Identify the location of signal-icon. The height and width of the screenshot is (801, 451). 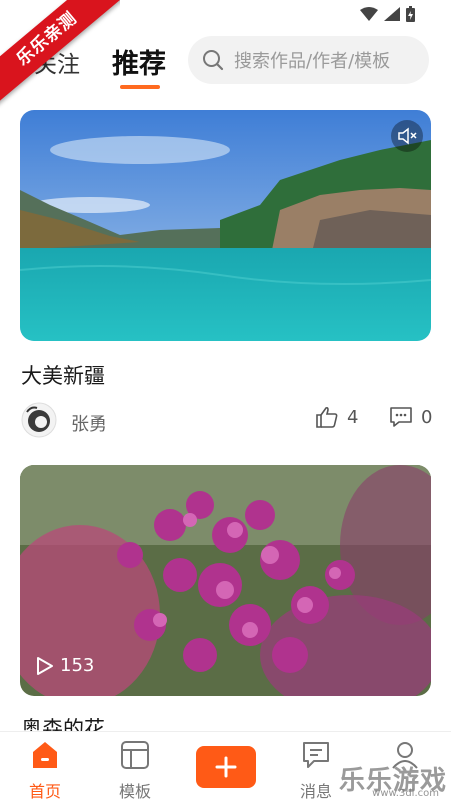
(392, 14).